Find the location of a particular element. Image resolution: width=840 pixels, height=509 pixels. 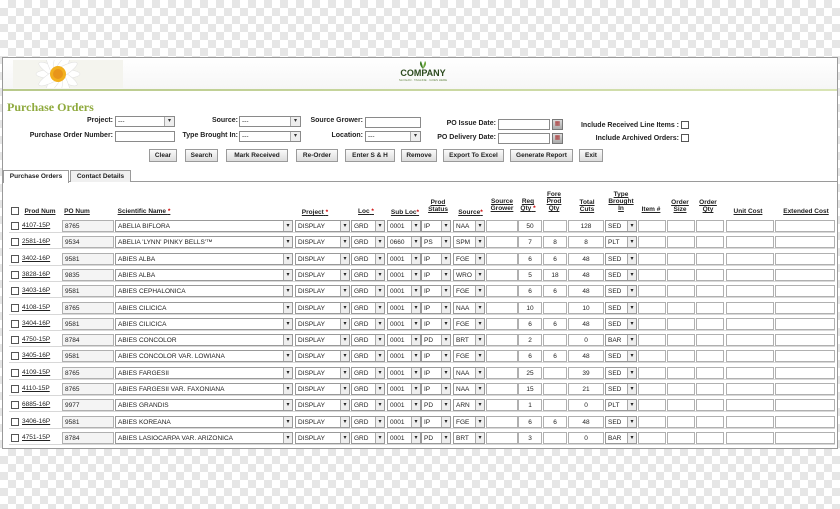

col-sub-loc: Sub Loc* is located at coordinates (405, 212).